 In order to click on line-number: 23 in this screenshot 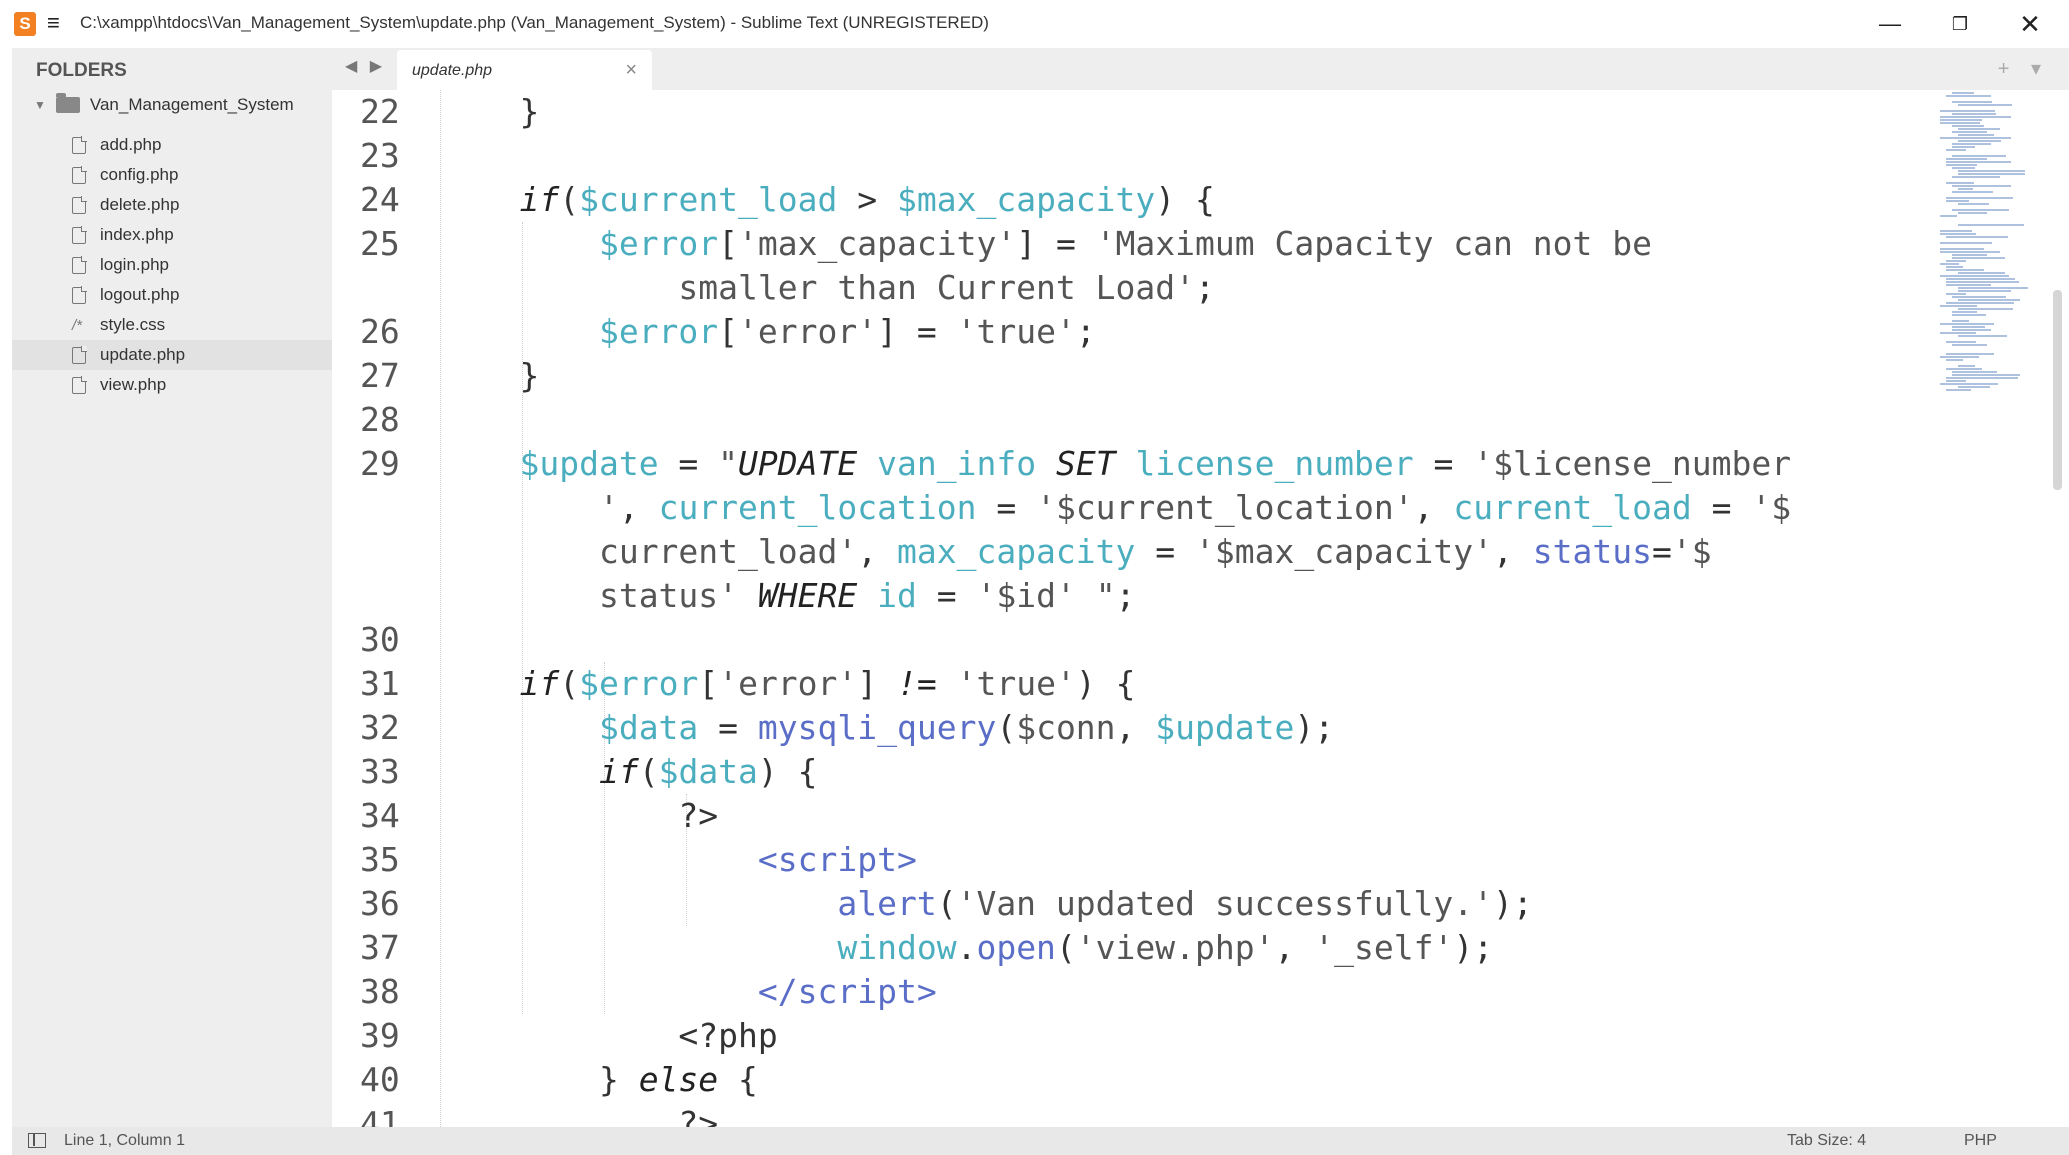, I will do `click(380, 155)`.